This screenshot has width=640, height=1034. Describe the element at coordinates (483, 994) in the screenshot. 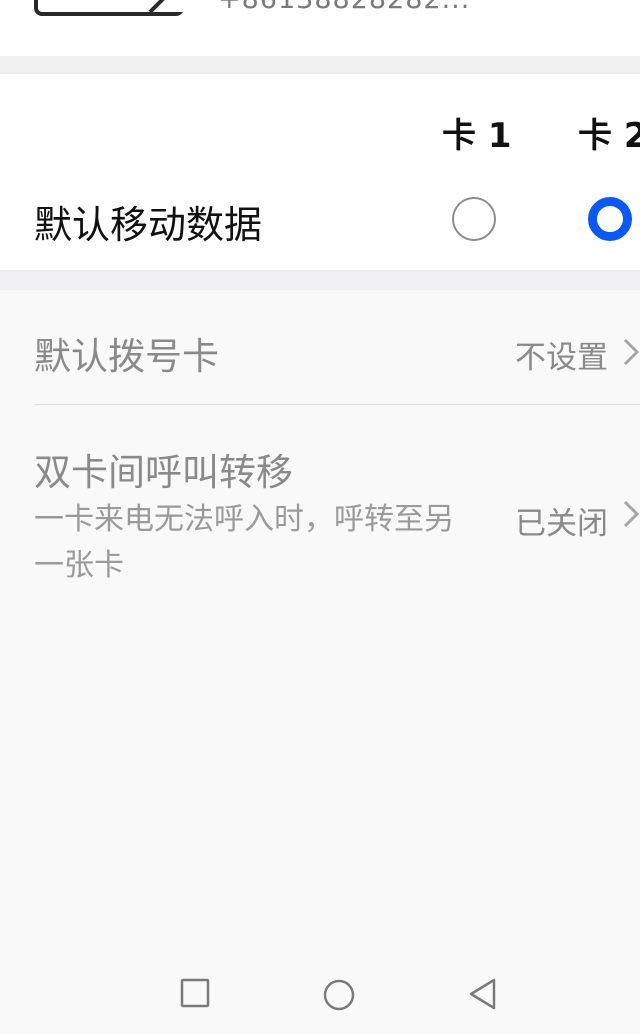

I see `back-icon` at that location.